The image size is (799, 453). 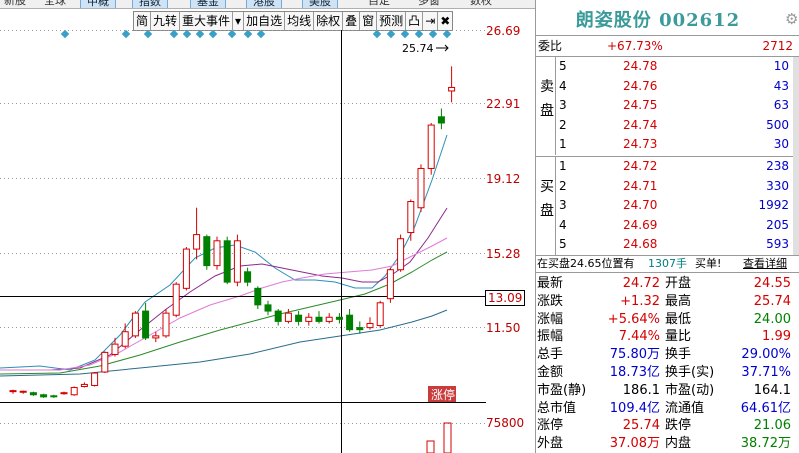 What do you see at coordinates (765, 444) in the screenshot?
I see `stat-value: 38.72万` at bounding box center [765, 444].